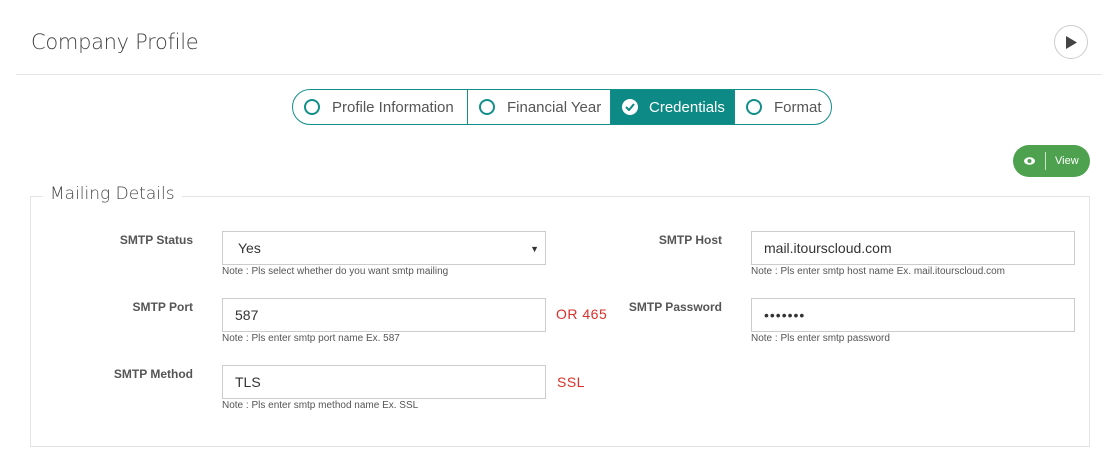 Image resolution: width=1107 pixels, height=462 pixels. Describe the element at coordinates (1051, 161) in the screenshot. I see `view-button: View` at that location.